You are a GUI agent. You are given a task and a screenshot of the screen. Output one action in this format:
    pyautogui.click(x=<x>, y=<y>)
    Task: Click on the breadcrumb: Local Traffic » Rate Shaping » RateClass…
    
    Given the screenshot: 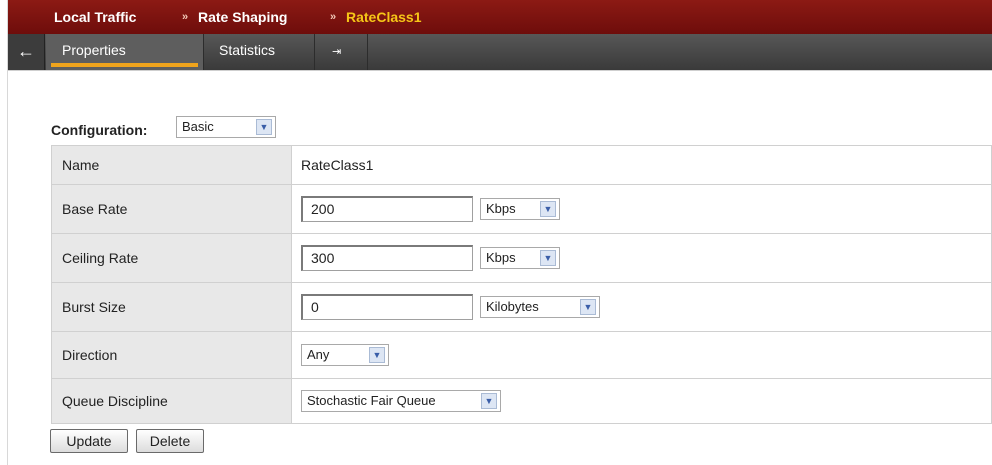 What is the action you would take?
    pyautogui.click(x=500, y=17)
    